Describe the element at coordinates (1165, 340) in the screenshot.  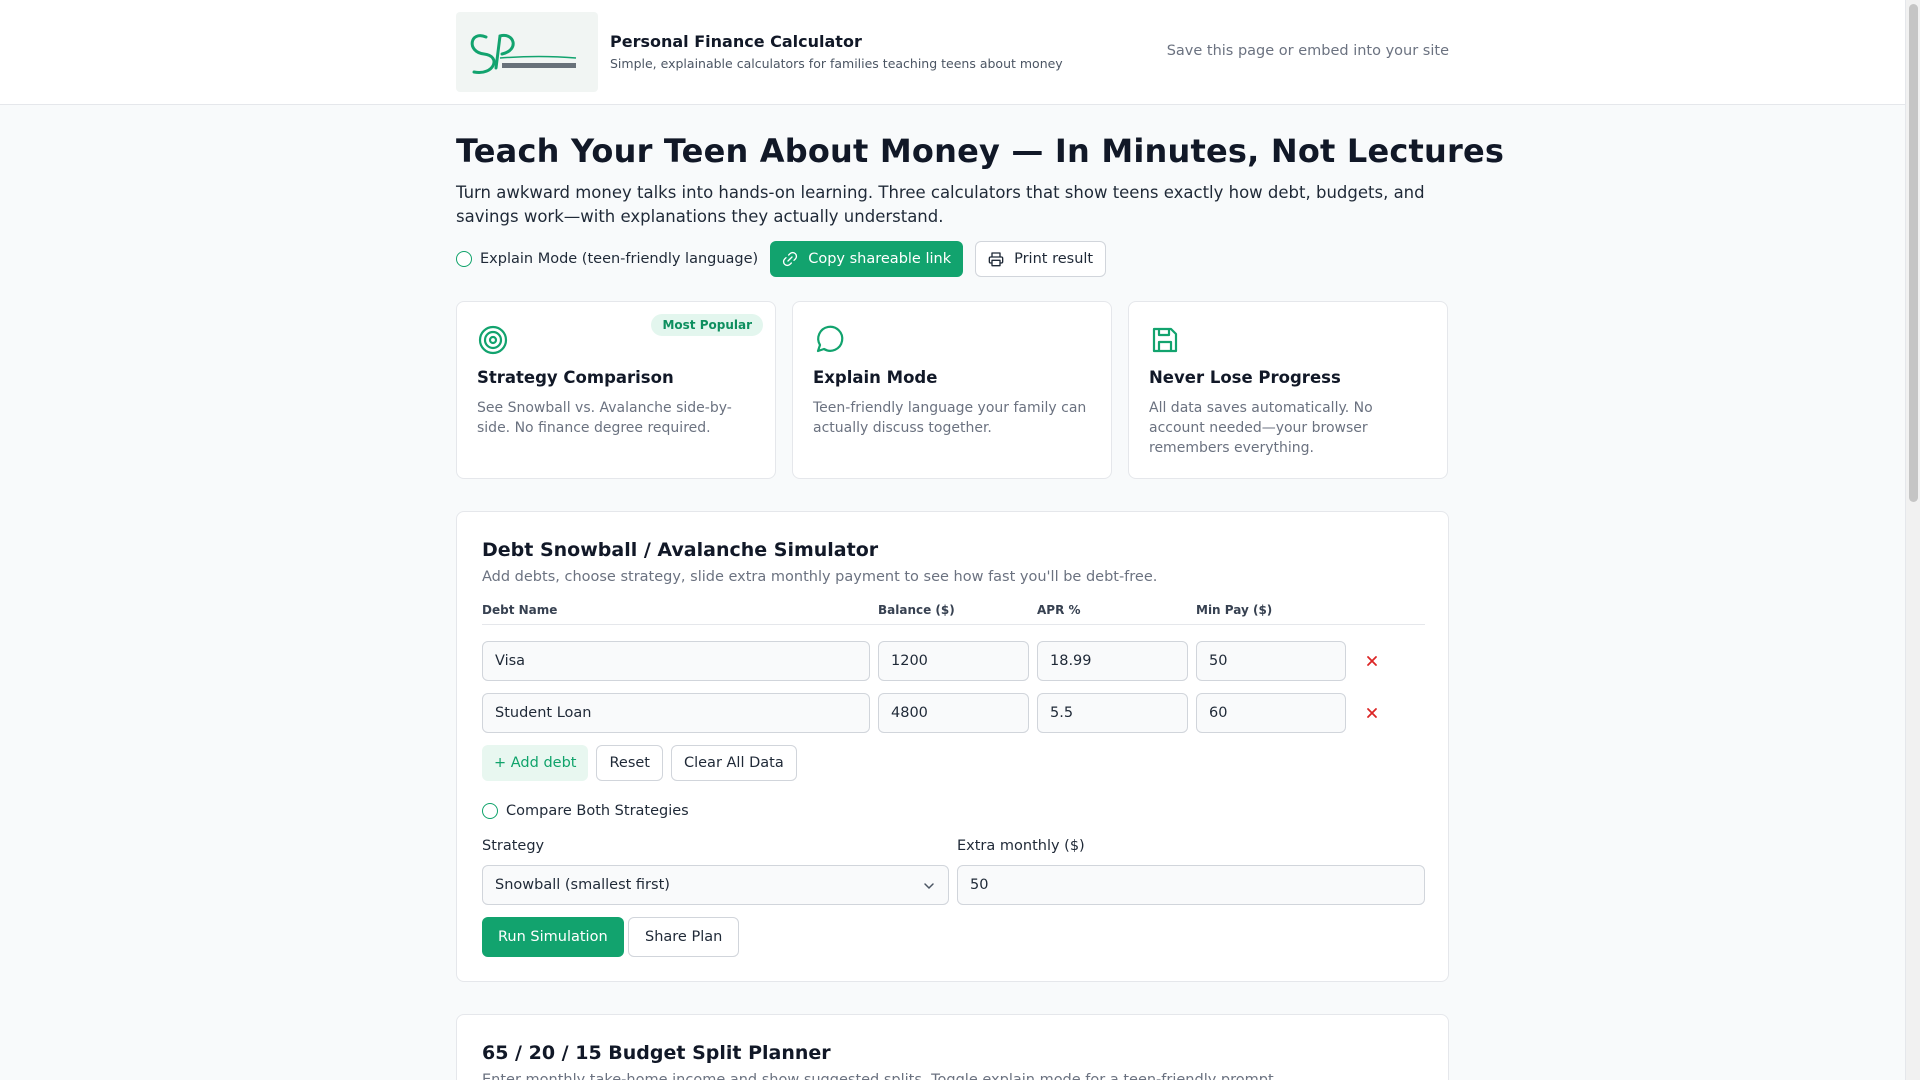
I see `save-icon` at that location.